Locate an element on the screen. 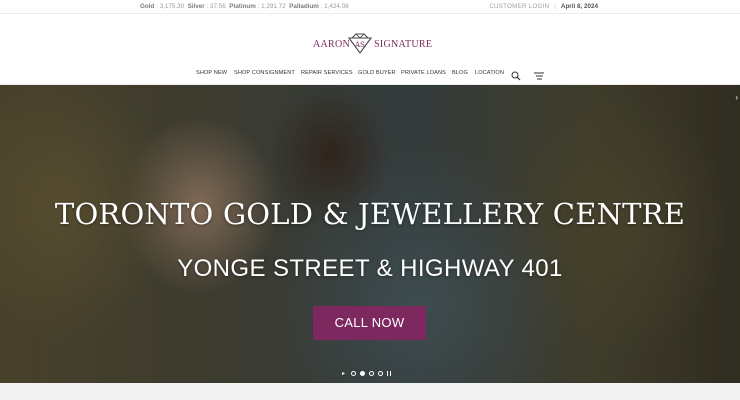  nav-repair-services: REPAIR SERVICES is located at coordinates (327, 73).